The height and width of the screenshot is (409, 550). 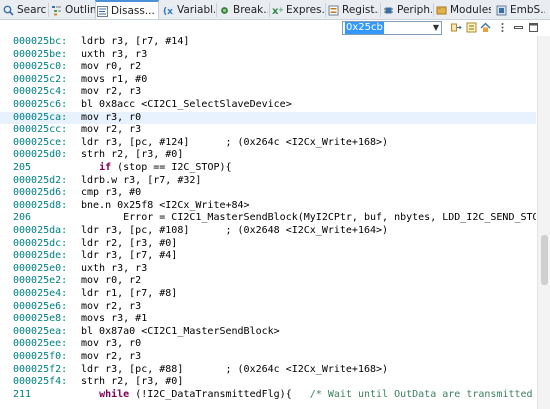 I want to click on instruction-address: 000025de:, so click(x=40, y=256).